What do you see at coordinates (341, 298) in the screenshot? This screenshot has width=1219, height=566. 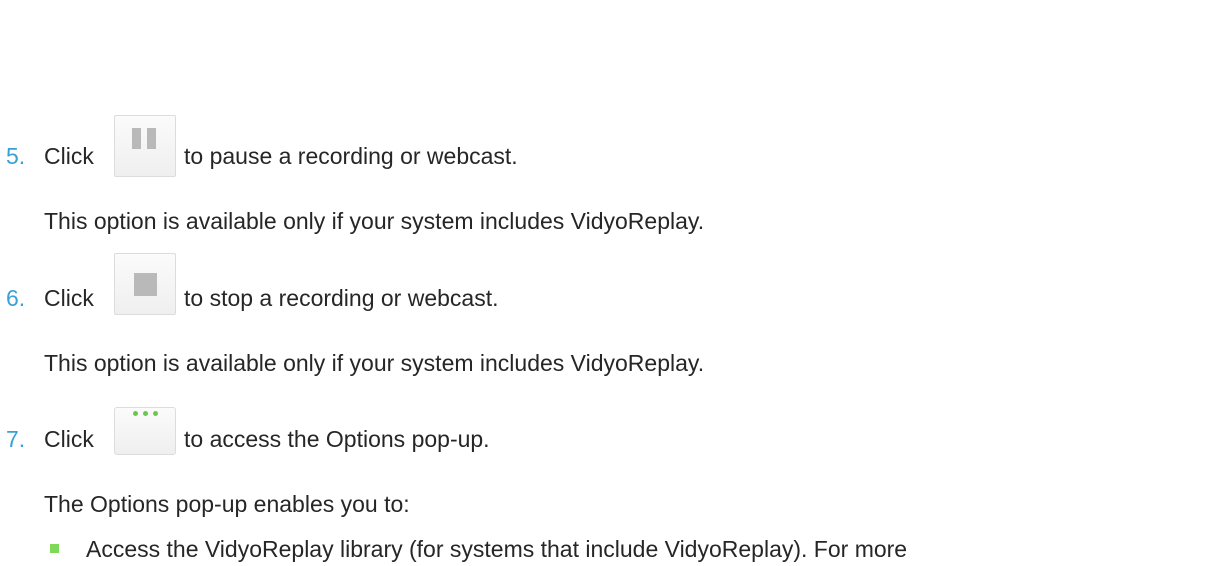 I see `step-text: to stop a recording or webcast.` at bounding box center [341, 298].